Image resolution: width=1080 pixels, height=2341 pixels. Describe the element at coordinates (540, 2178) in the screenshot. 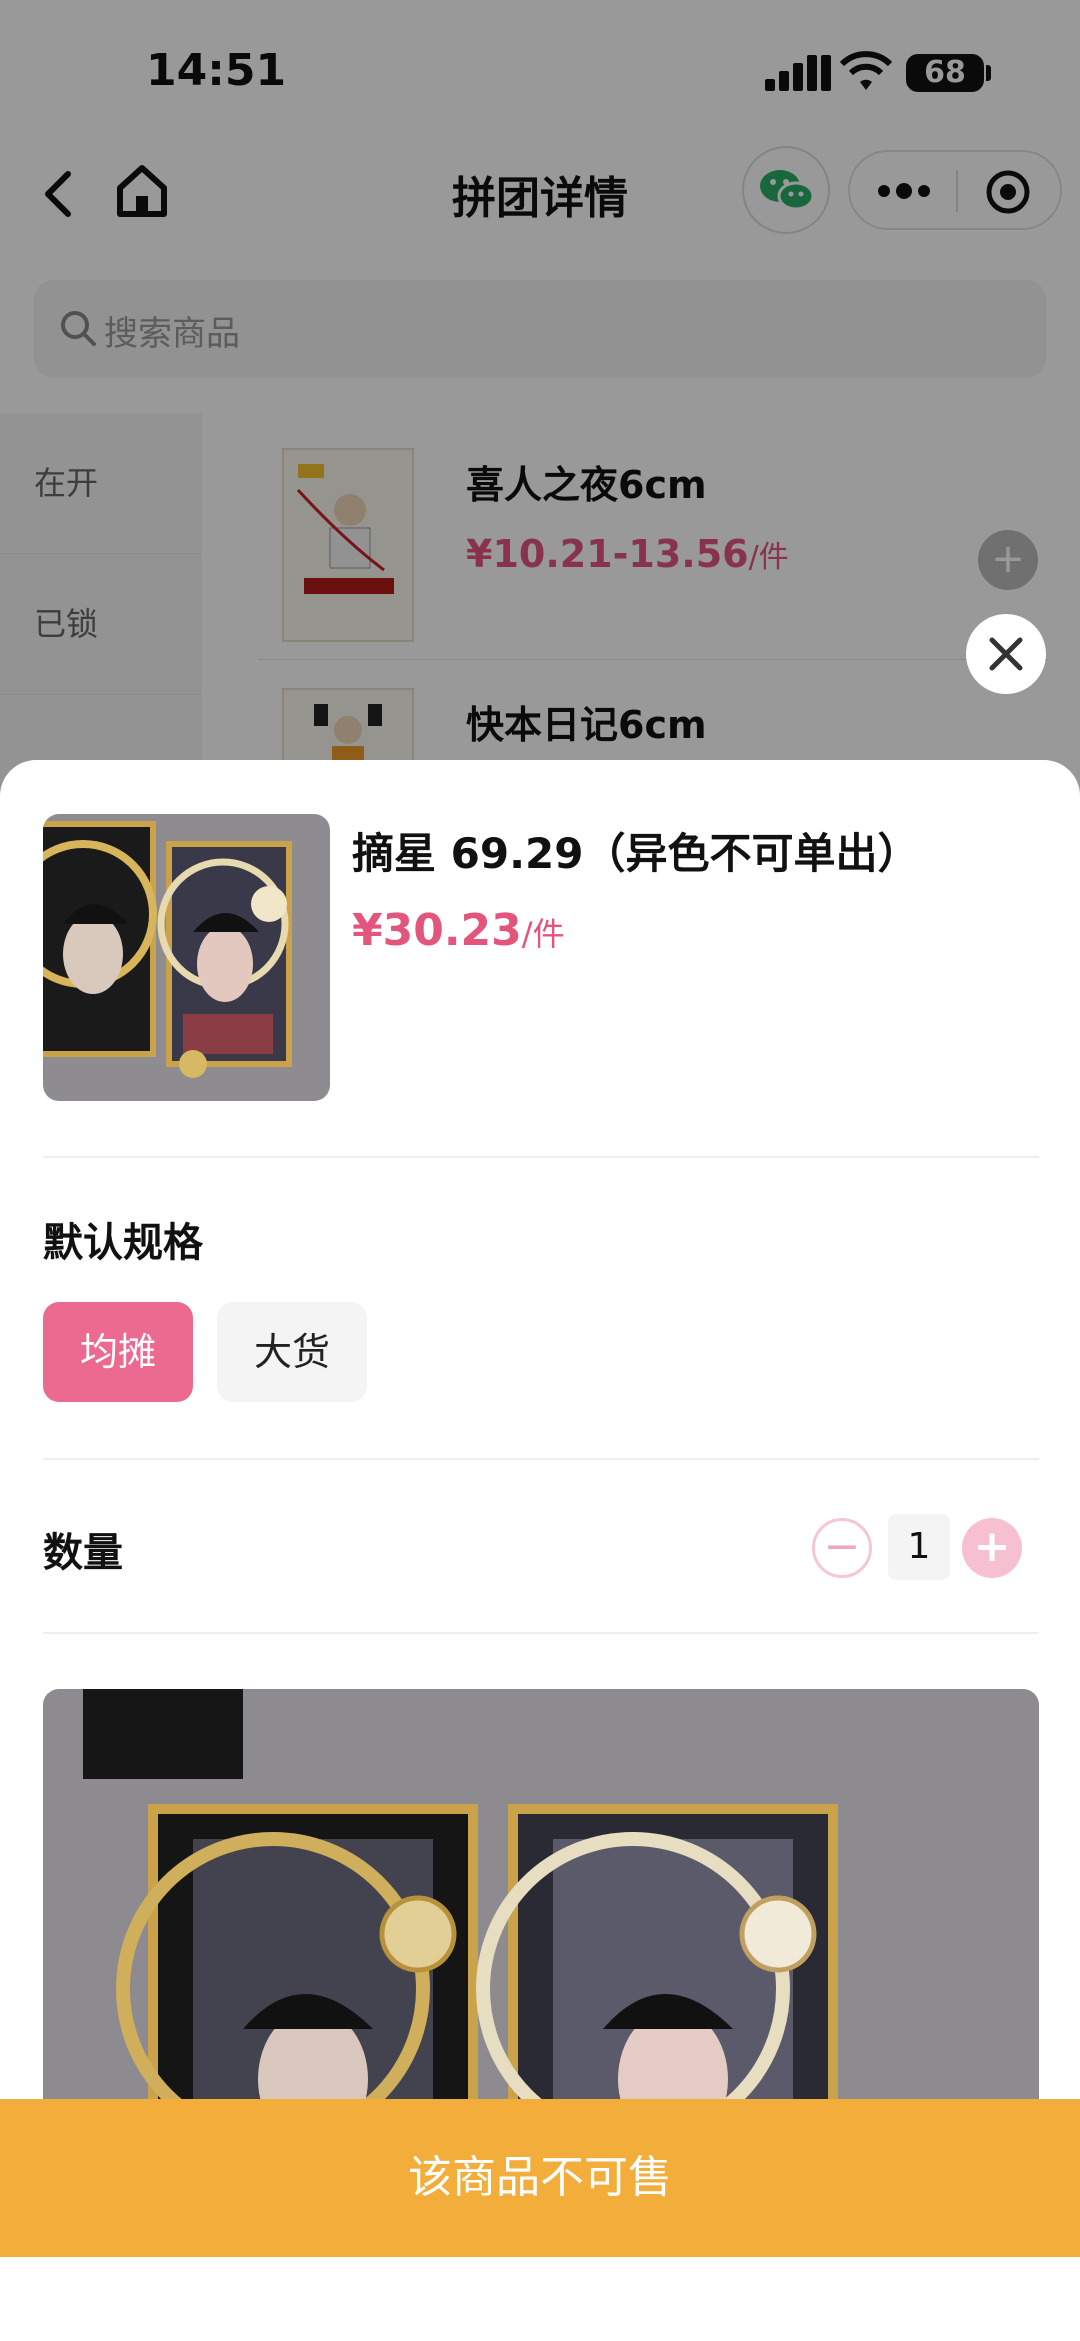

I see `unavailable-buy-button: 该商品不可售` at that location.